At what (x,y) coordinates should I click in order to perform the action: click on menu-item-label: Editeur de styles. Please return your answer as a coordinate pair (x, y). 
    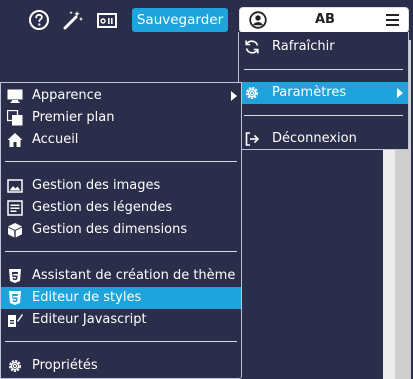
    Looking at the image, I should click on (87, 297).